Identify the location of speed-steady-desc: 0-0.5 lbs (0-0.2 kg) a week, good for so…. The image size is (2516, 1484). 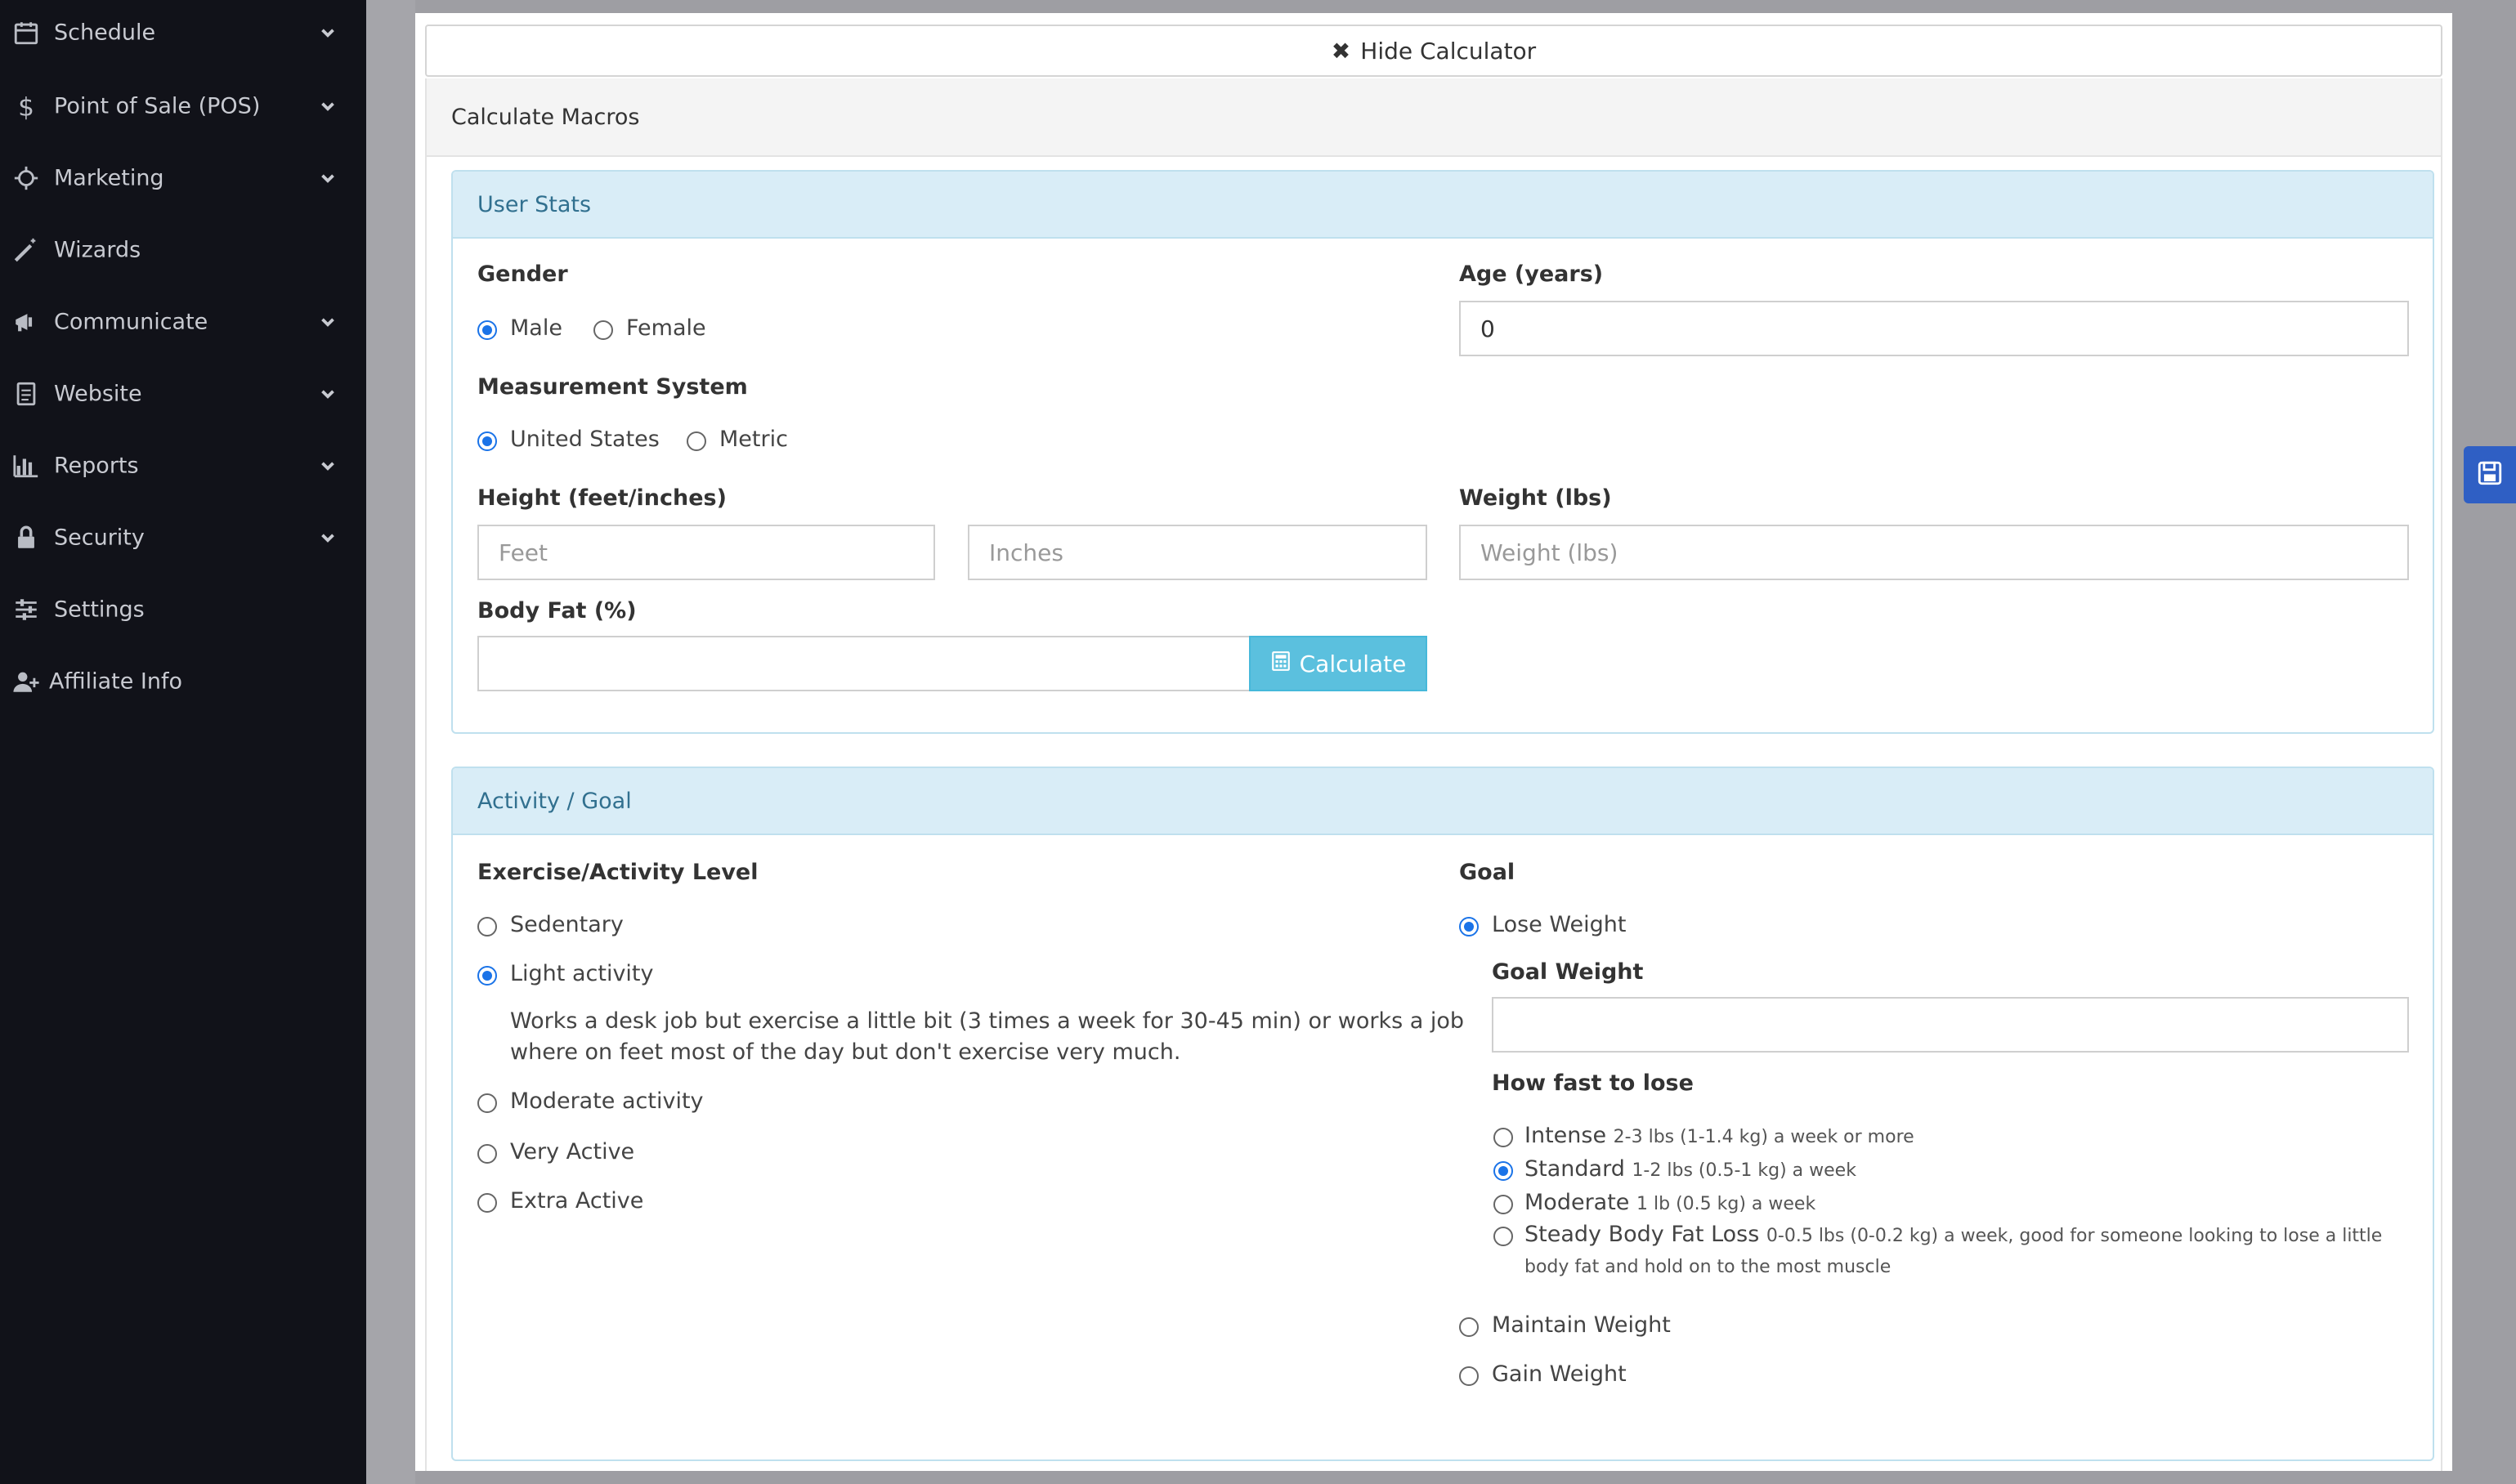
(2074, 1236).